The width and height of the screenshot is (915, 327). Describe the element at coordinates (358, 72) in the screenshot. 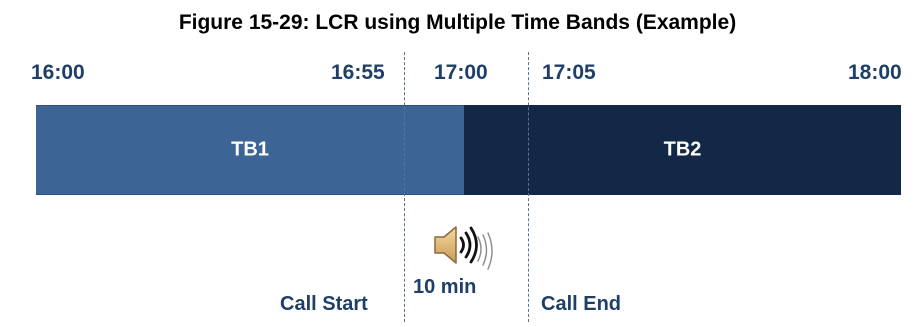

I see `time-label-call-start: 16:55` at that location.